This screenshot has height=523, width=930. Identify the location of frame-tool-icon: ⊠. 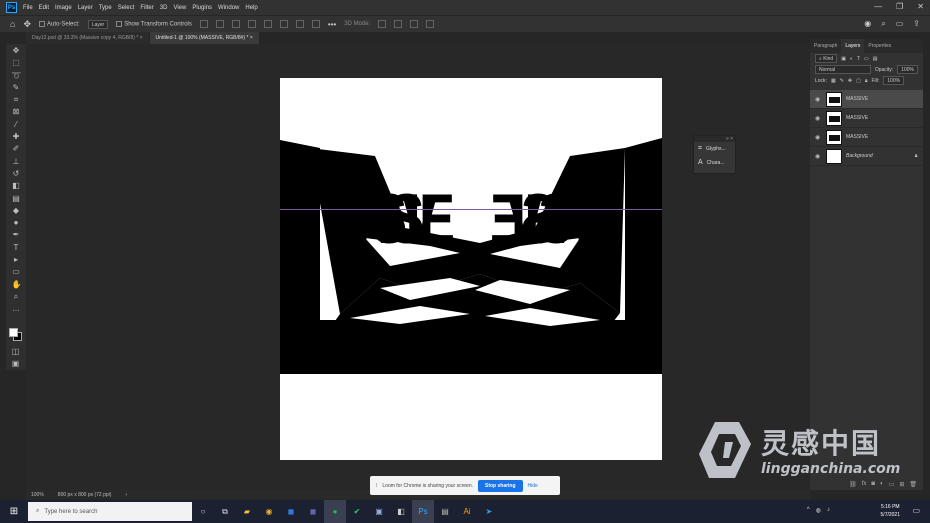
(16, 111).